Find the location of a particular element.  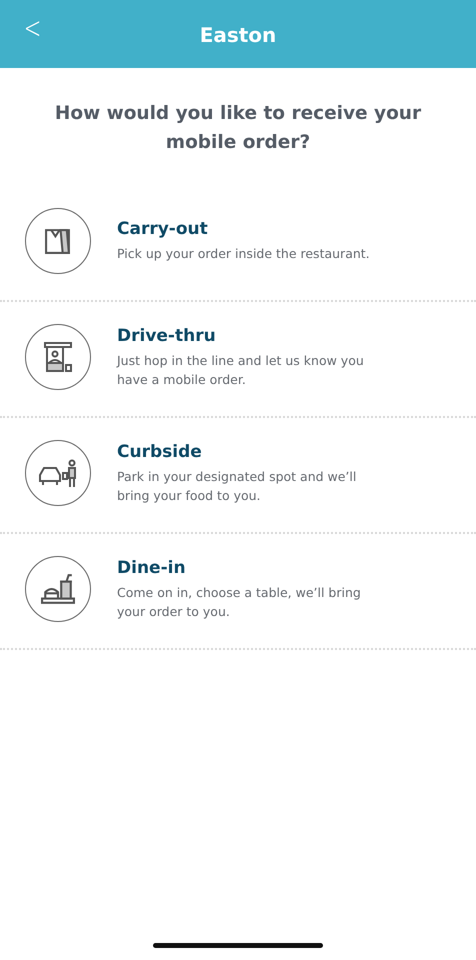

option-description: Park in your designated spot and we’ll bring your food to you. is located at coordinates (237, 486).